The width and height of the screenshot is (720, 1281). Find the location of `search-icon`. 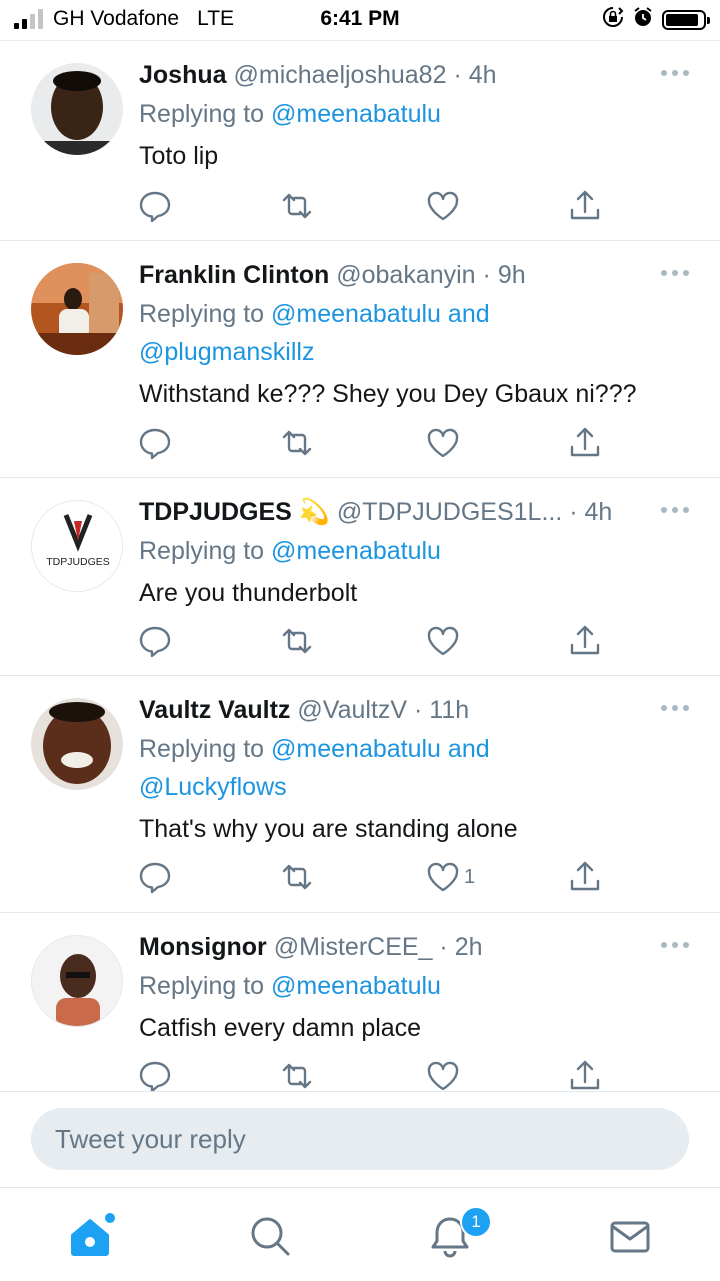

search-icon is located at coordinates (270, 1236).